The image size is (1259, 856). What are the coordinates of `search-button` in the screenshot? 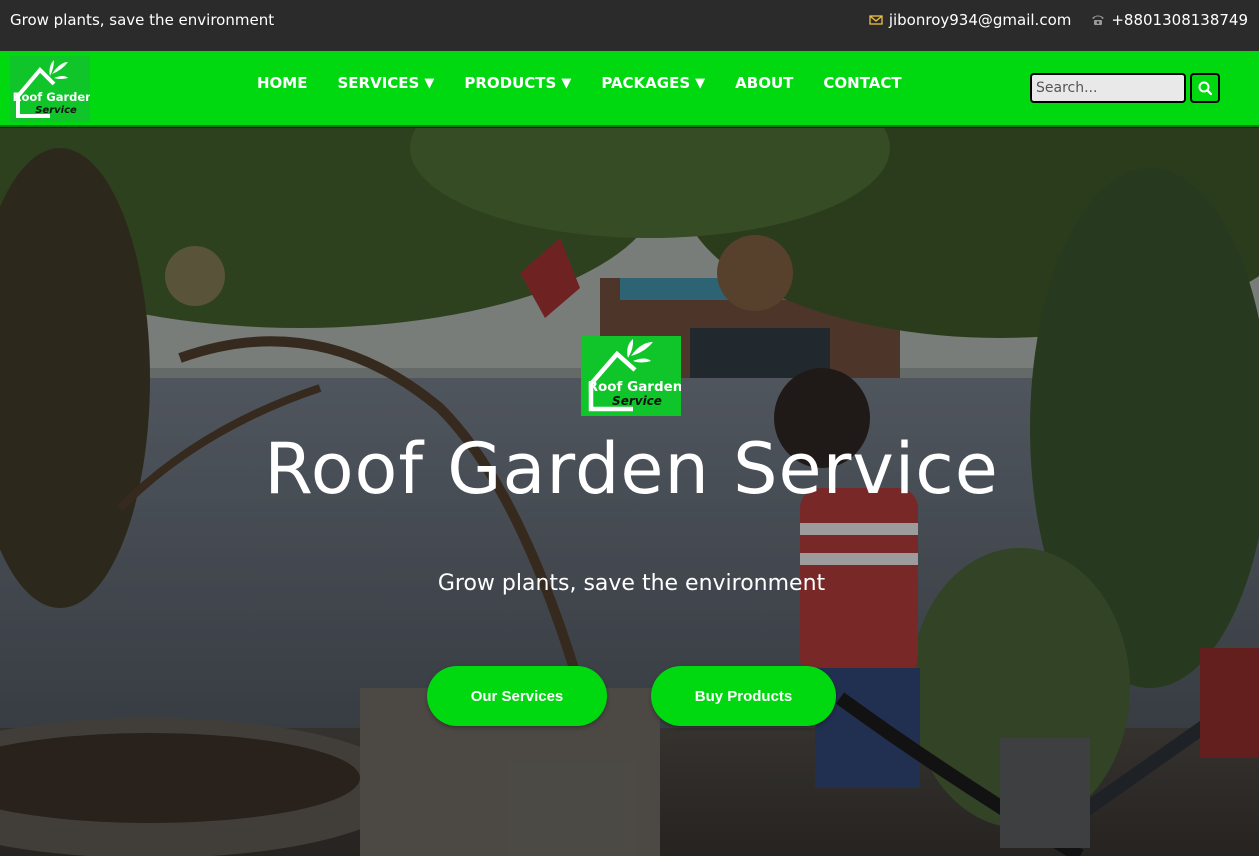 It's located at (1205, 88).